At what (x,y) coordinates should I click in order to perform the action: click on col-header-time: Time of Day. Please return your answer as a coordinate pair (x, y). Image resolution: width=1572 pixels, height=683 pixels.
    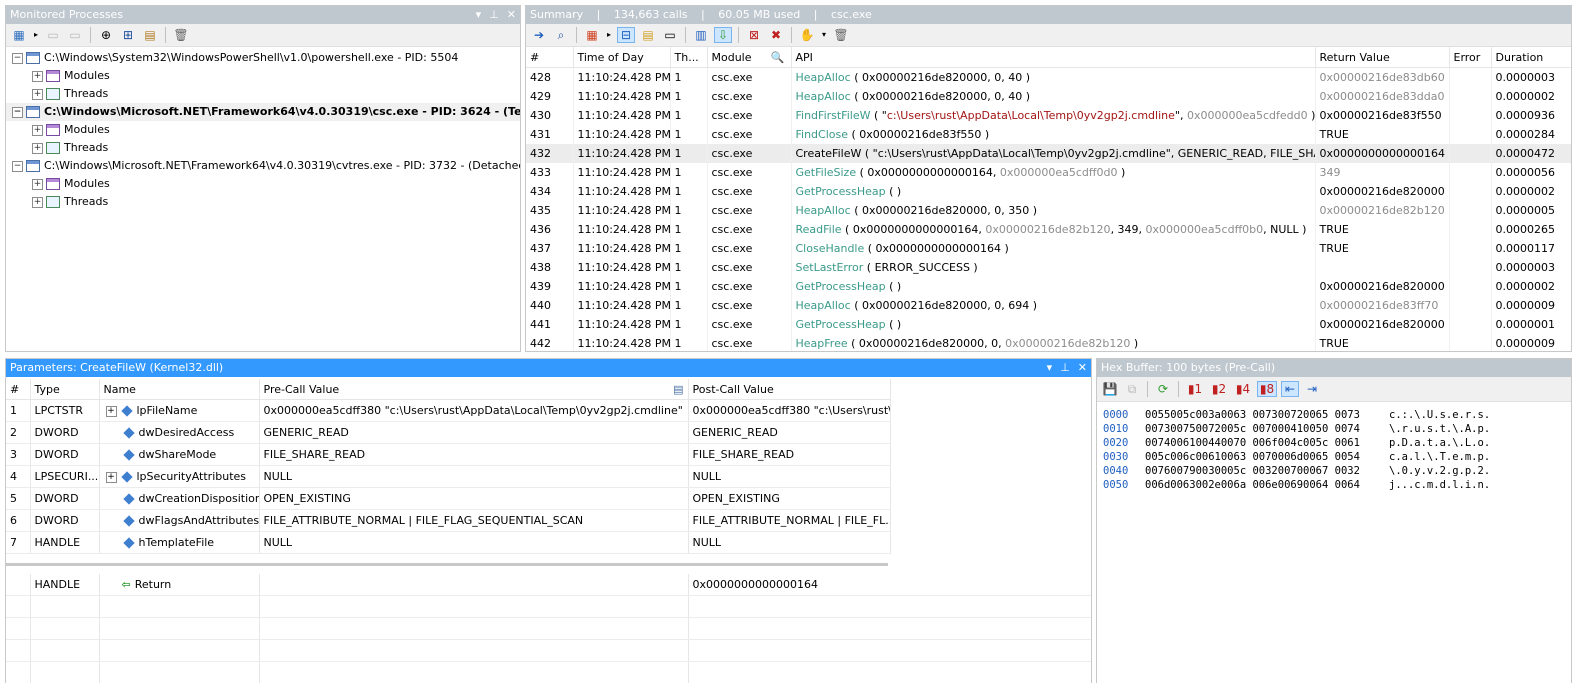
    Looking at the image, I should click on (622, 57).